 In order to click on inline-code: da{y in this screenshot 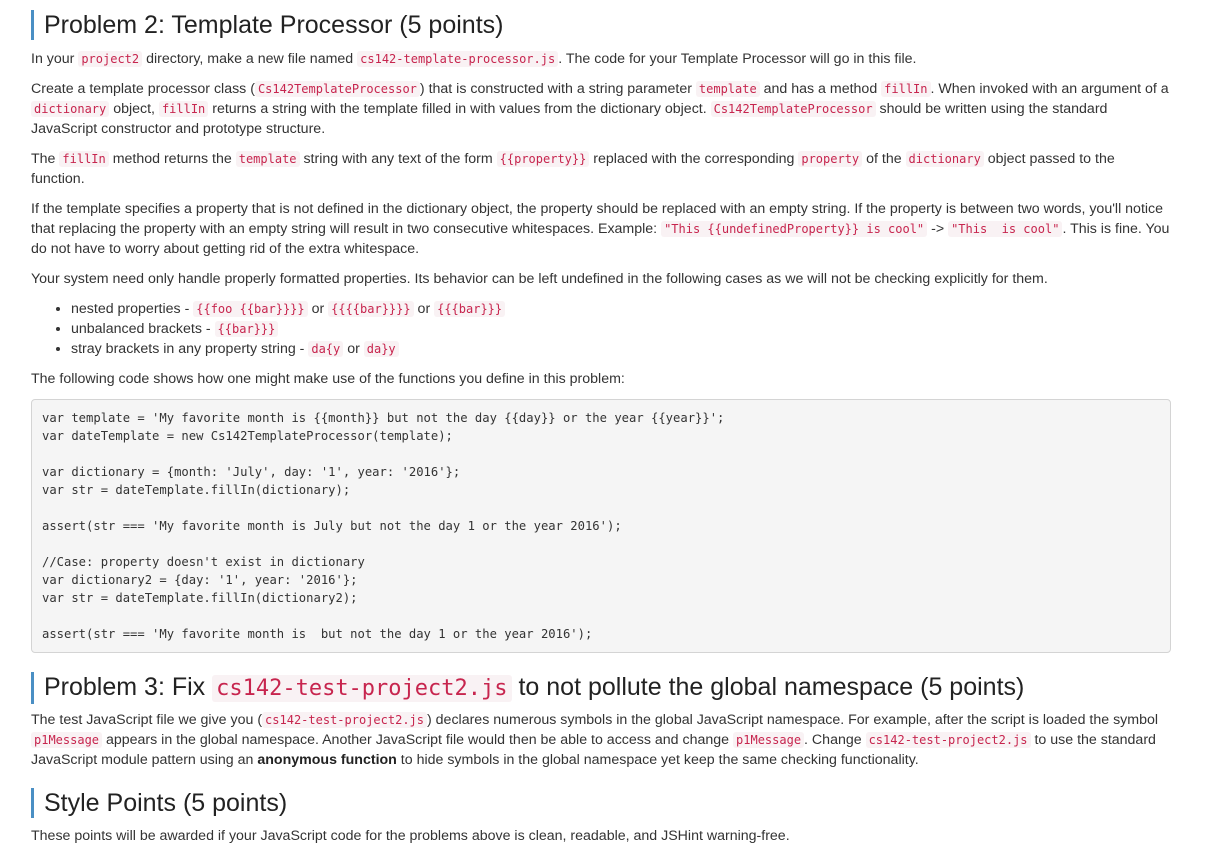, I will do `click(326, 349)`.